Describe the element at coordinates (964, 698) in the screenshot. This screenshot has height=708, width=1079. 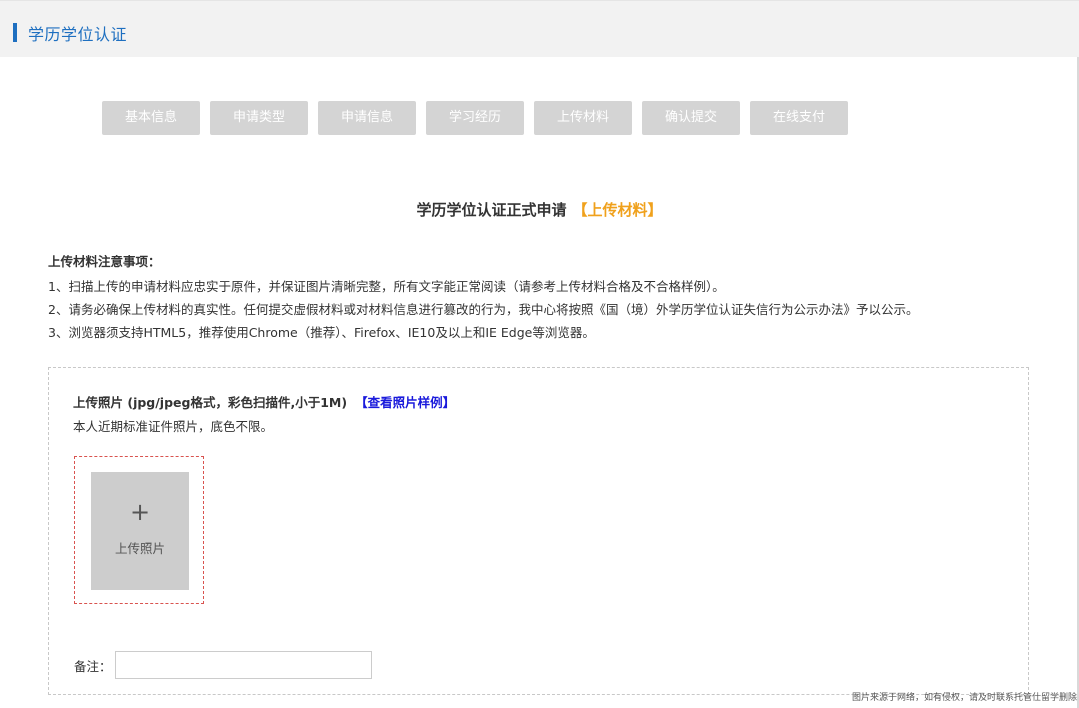
I see `watermark-text: 图片来源于网络，如有侵权，请及时联系托管仕留学删除` at that location.